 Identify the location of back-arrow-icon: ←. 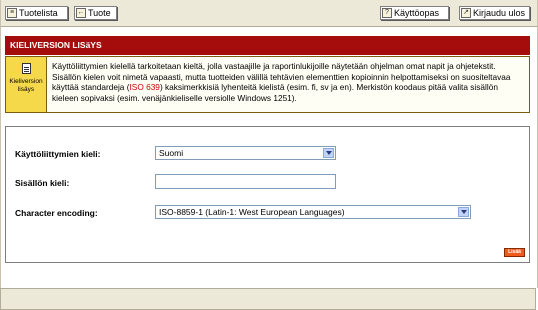
(81, 13).